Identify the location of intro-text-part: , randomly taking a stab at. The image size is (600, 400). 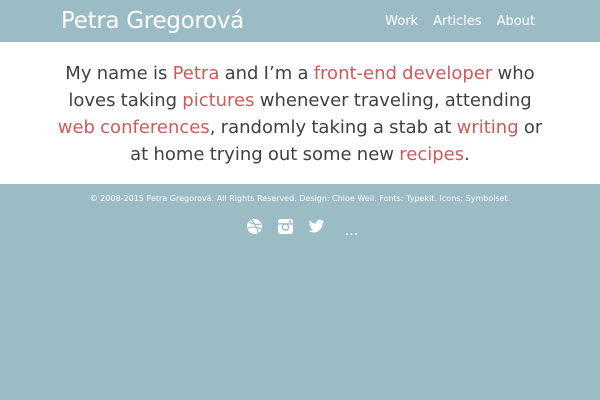
(333, 127).